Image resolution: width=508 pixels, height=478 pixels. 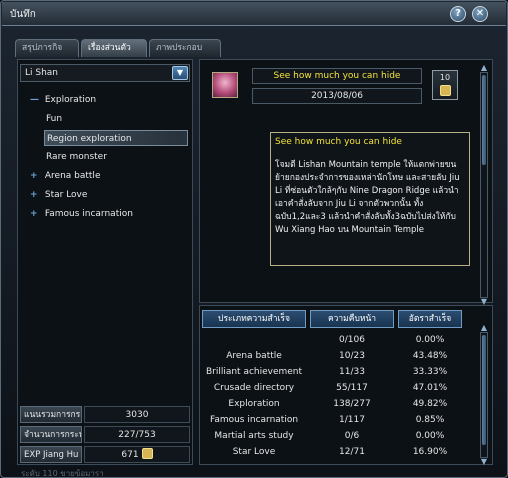 What do you see at coordinates (430, 388) in the screenshot?
I see `cell-rate: 47.01%` at bounding box center [430, 388].